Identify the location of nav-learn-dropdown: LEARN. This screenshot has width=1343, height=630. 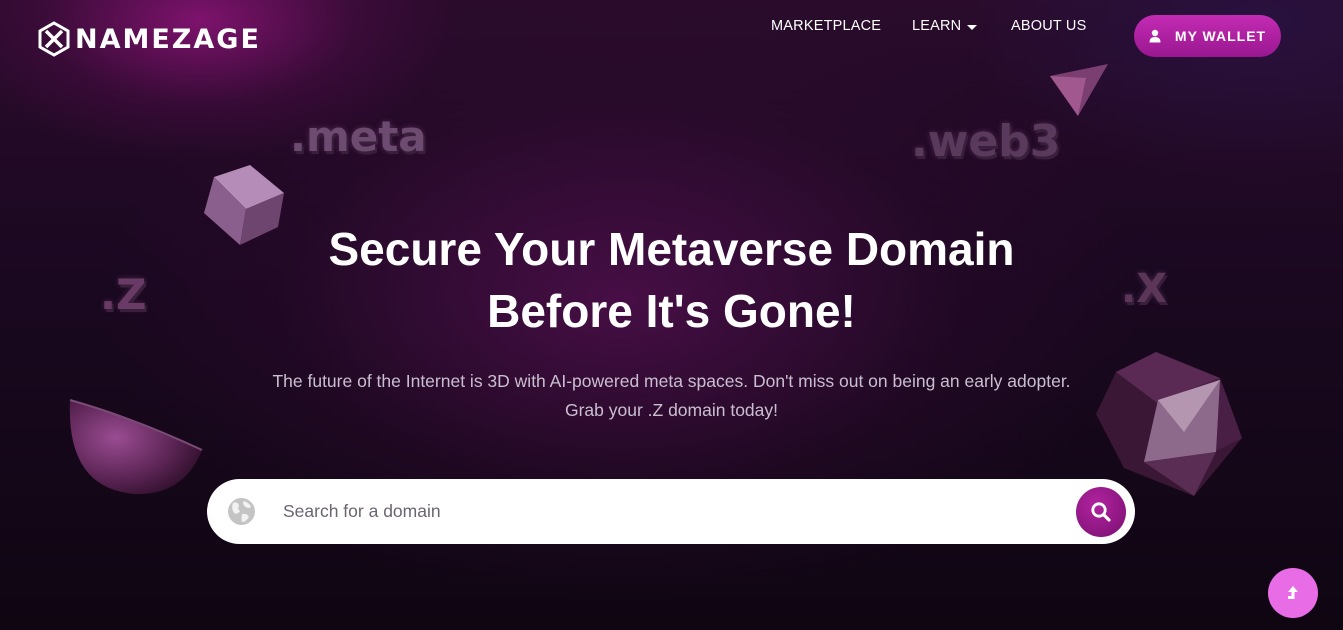
(945, 26).